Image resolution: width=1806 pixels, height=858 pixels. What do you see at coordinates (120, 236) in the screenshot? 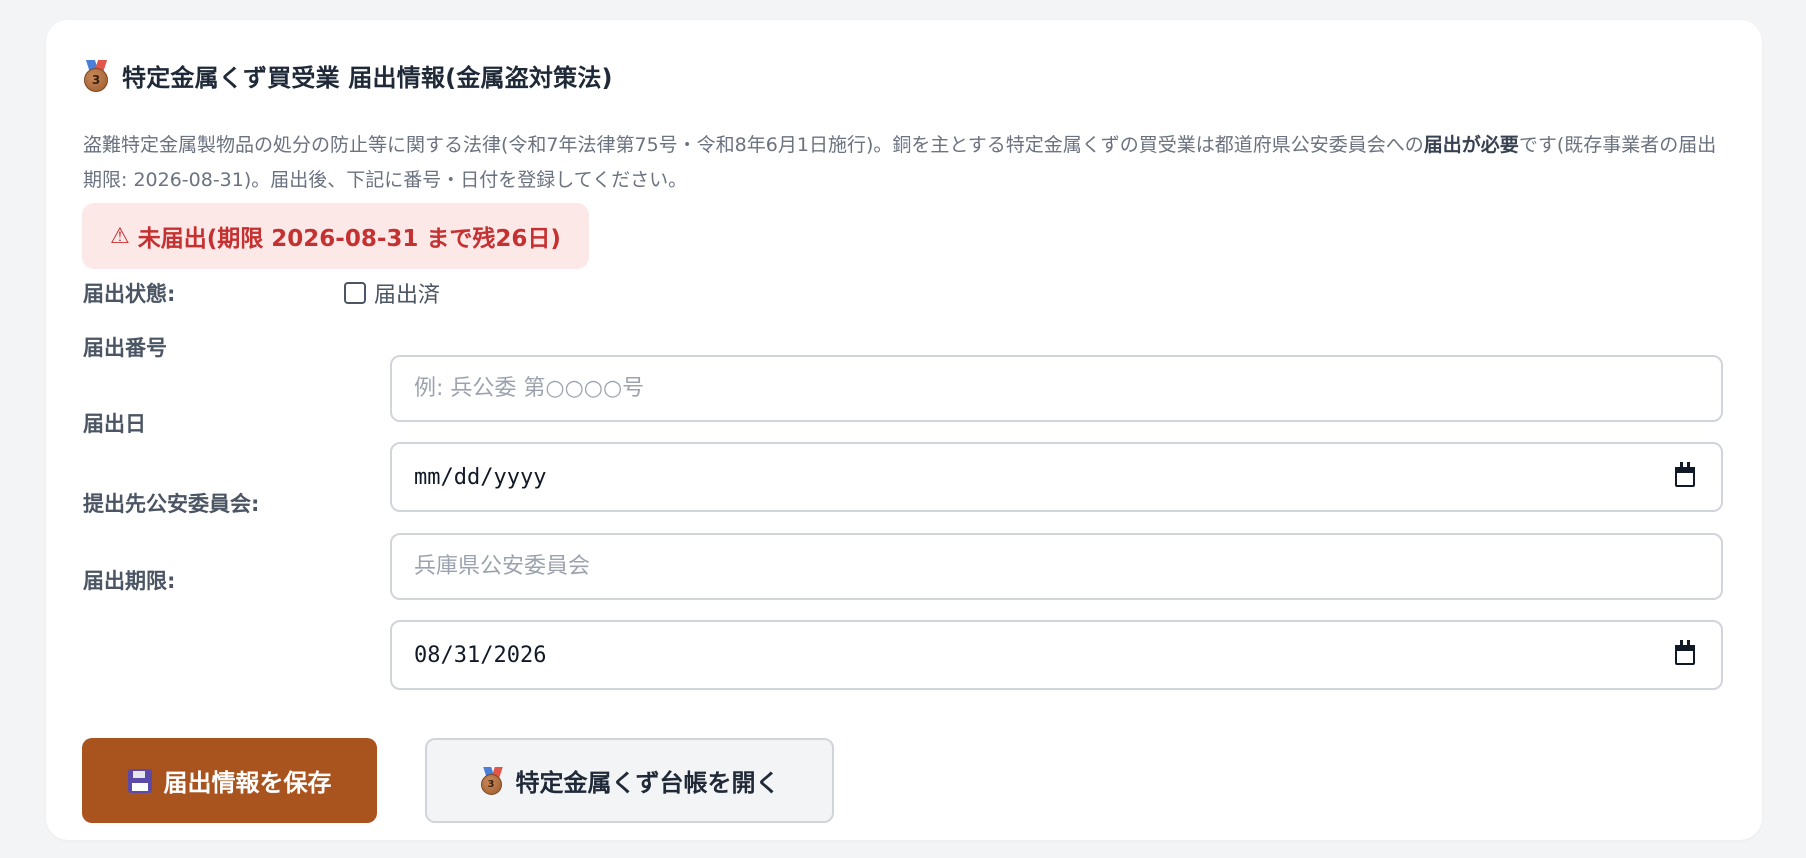
I see `warning-icon: ⚠` at bounding box center [120, 236].